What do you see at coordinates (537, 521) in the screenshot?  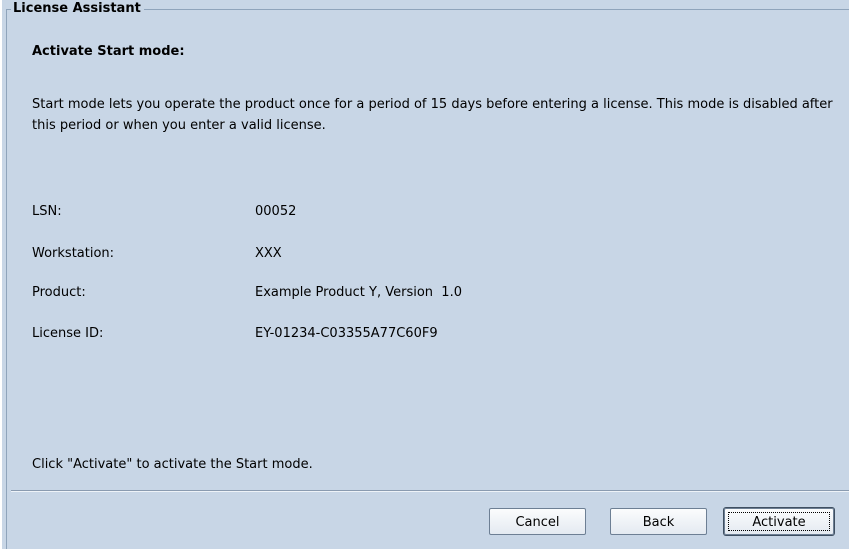 I see `cancel-button: Cancel` at bounding box center [537, 521].